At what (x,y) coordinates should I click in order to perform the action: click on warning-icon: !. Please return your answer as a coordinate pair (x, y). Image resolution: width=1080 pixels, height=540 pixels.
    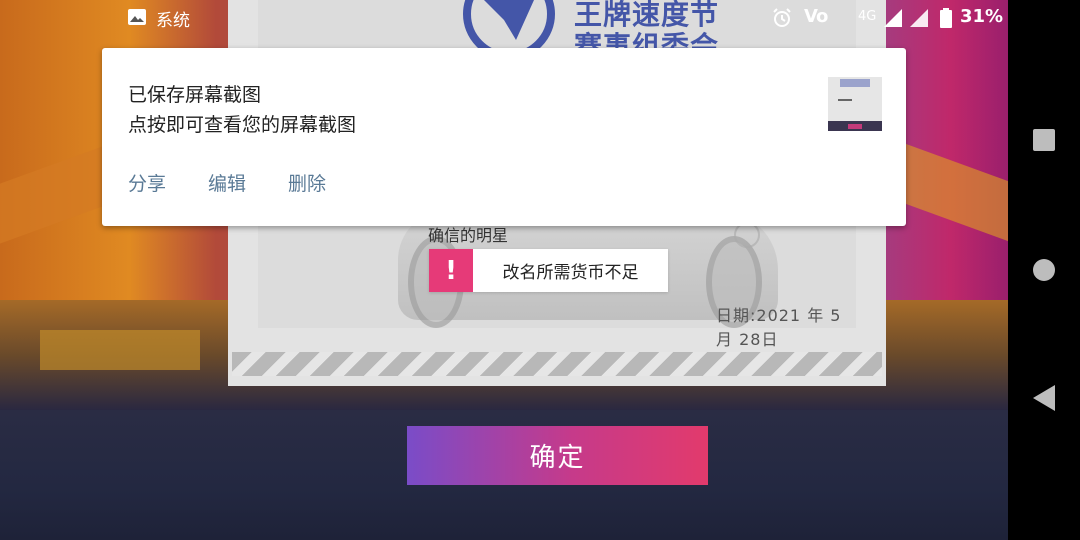
    Looking at the image, I should click on (451, 270).